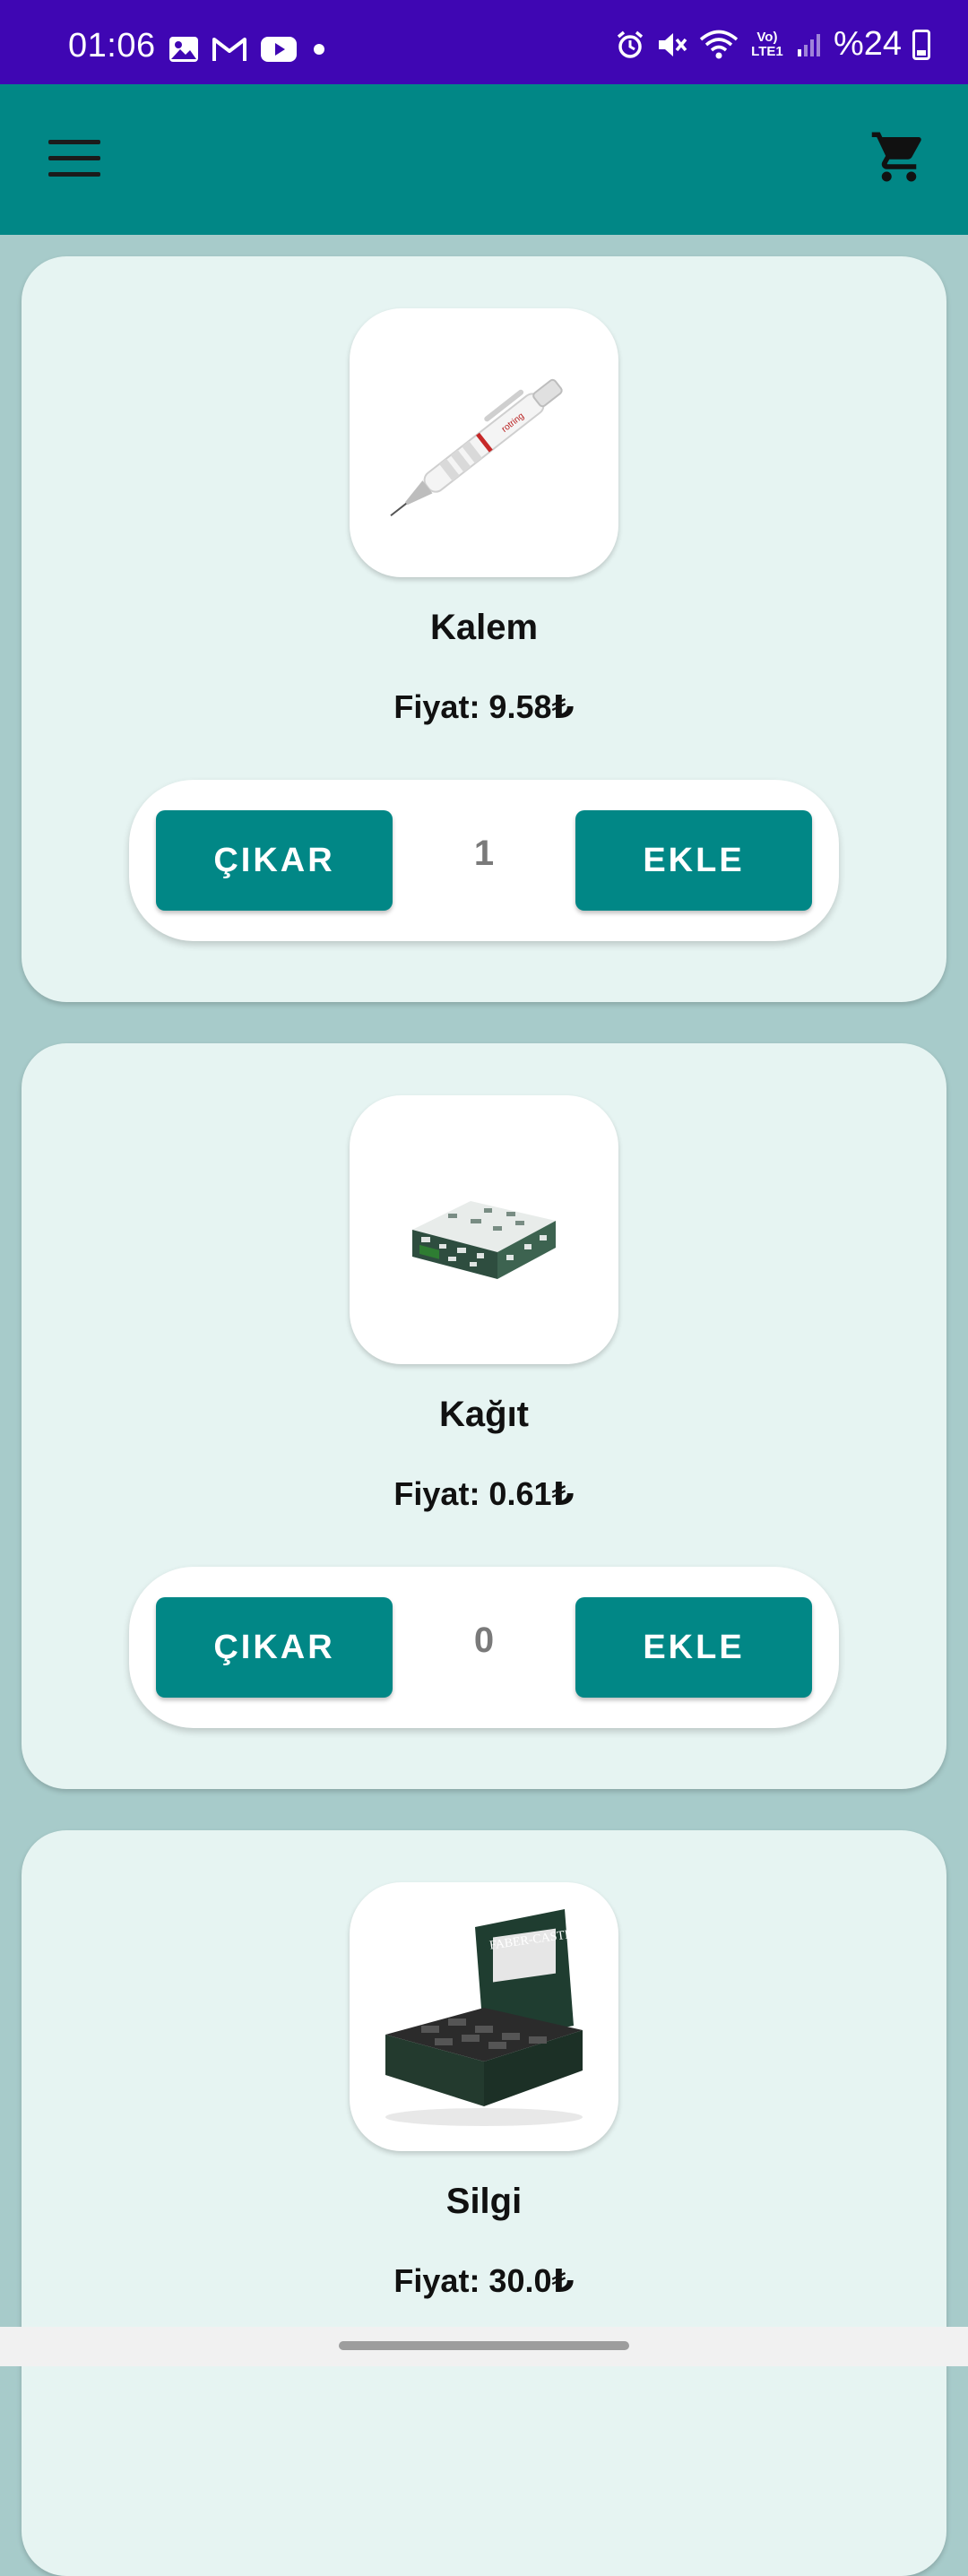  I want to click on paper-ream-image, so click(484, 1240).